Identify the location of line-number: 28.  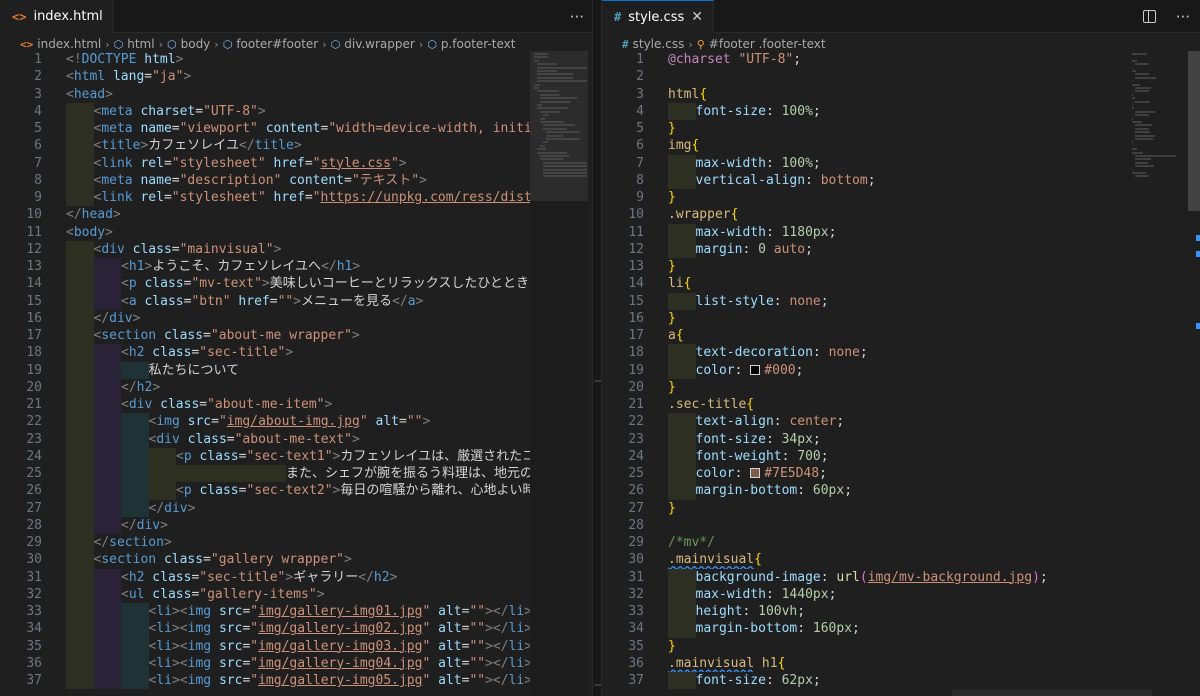
(34, 525).